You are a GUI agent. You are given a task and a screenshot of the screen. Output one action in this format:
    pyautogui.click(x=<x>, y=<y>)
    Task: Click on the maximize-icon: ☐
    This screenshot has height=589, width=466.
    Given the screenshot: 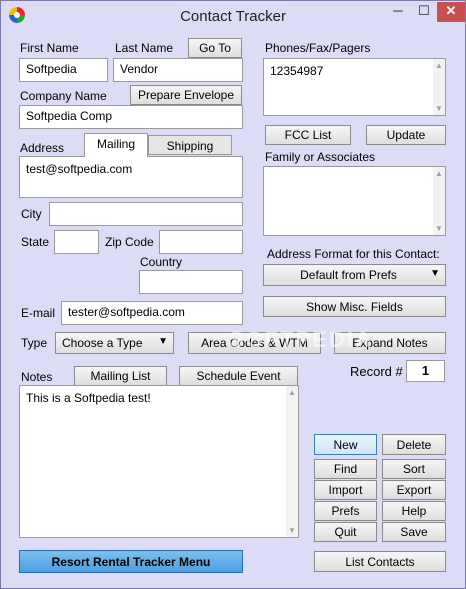 What is the action you would take?
    pyautogui.click(x=424, y=12)
    